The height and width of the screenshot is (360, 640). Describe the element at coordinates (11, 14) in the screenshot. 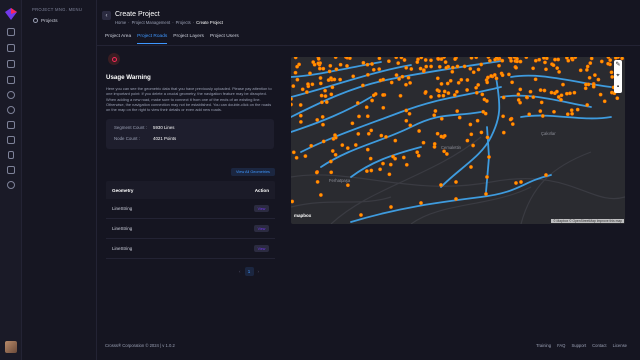

I see `logo-icon` at that location.